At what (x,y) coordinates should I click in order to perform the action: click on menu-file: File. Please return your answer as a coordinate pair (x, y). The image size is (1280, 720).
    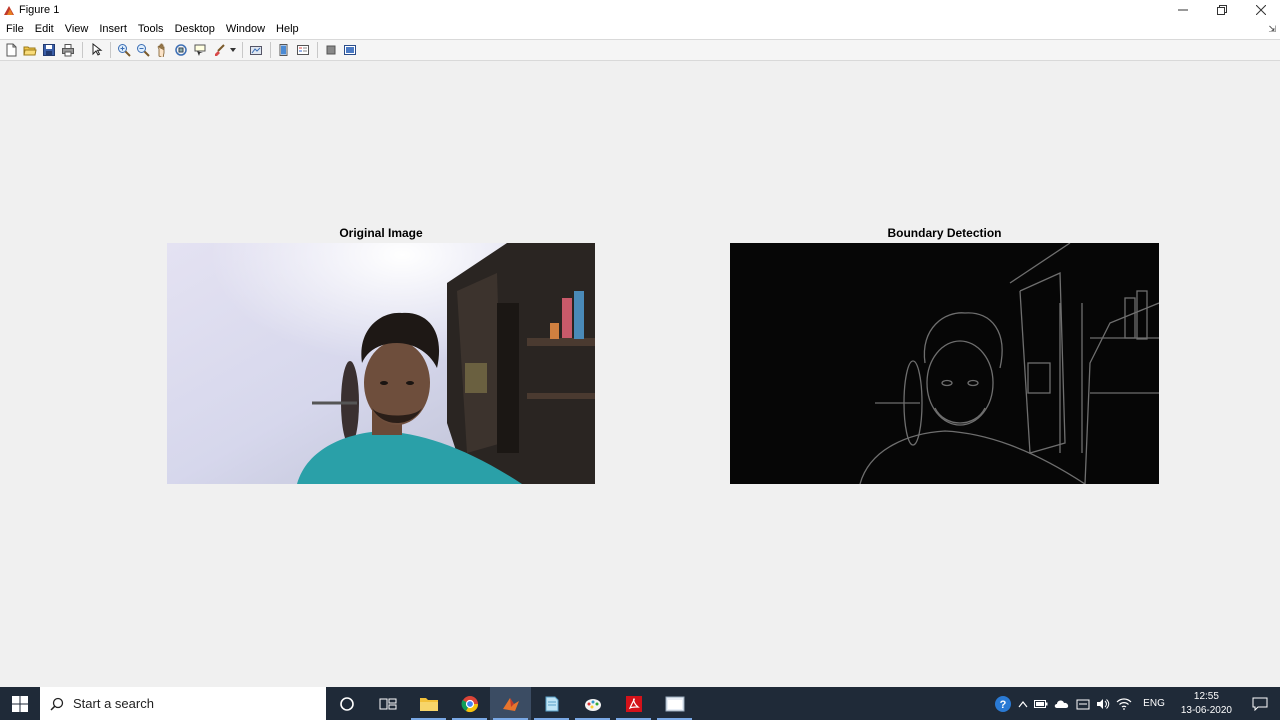
    Looking at the image, I should click on (15, 29).